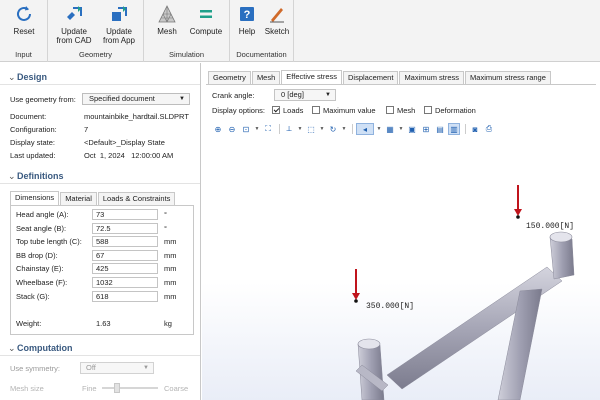  I want to click on update-from-cad-button: Update from CAD, so click(74, 24).